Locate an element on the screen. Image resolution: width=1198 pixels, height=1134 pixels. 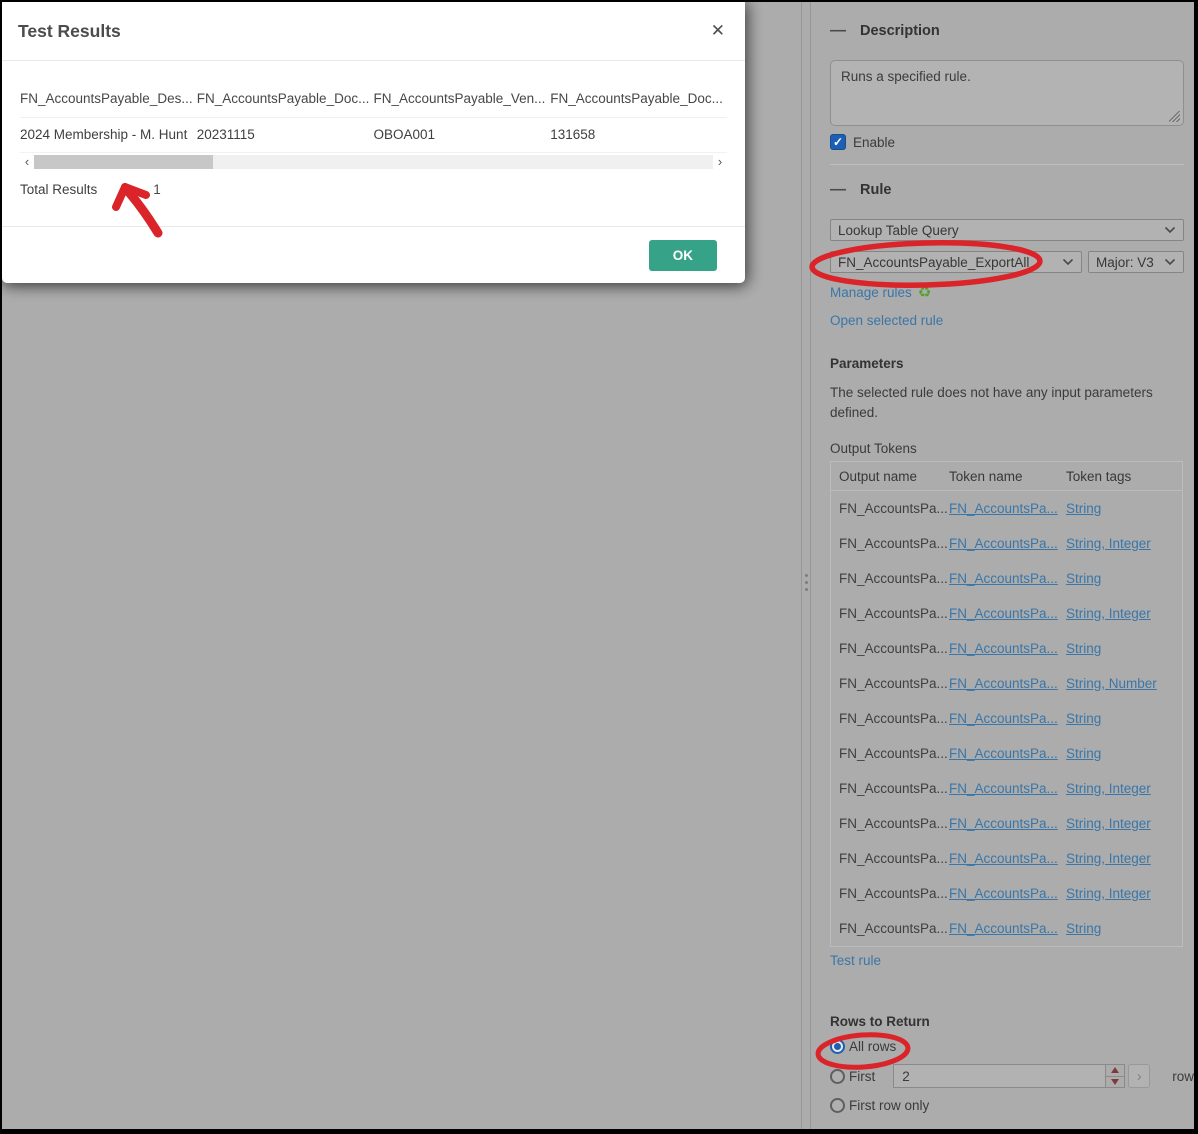
first-label: First is located at coordinates (862, 1076).